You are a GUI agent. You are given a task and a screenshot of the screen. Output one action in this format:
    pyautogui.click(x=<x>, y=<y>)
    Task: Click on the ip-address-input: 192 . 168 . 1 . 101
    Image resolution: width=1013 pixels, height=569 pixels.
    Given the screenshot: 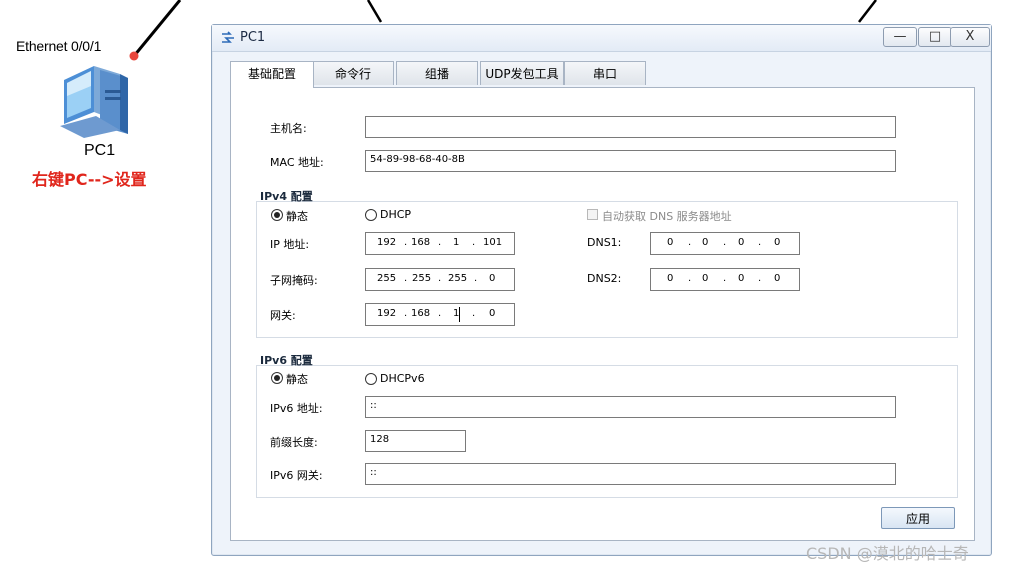 What is the action you would take?
    pyautogui.click(x=440, y=243)
    